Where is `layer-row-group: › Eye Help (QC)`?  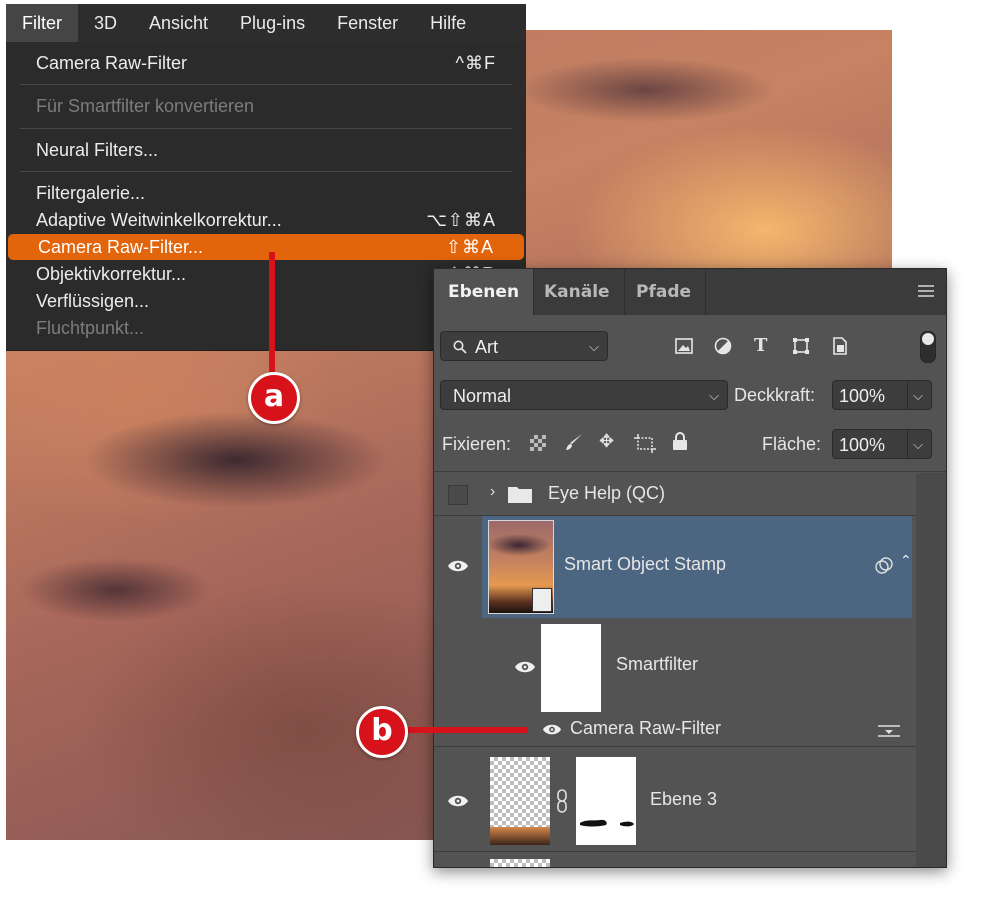
layer-row-group: › Eye Help (QC) is located at coordinates (675, 494).